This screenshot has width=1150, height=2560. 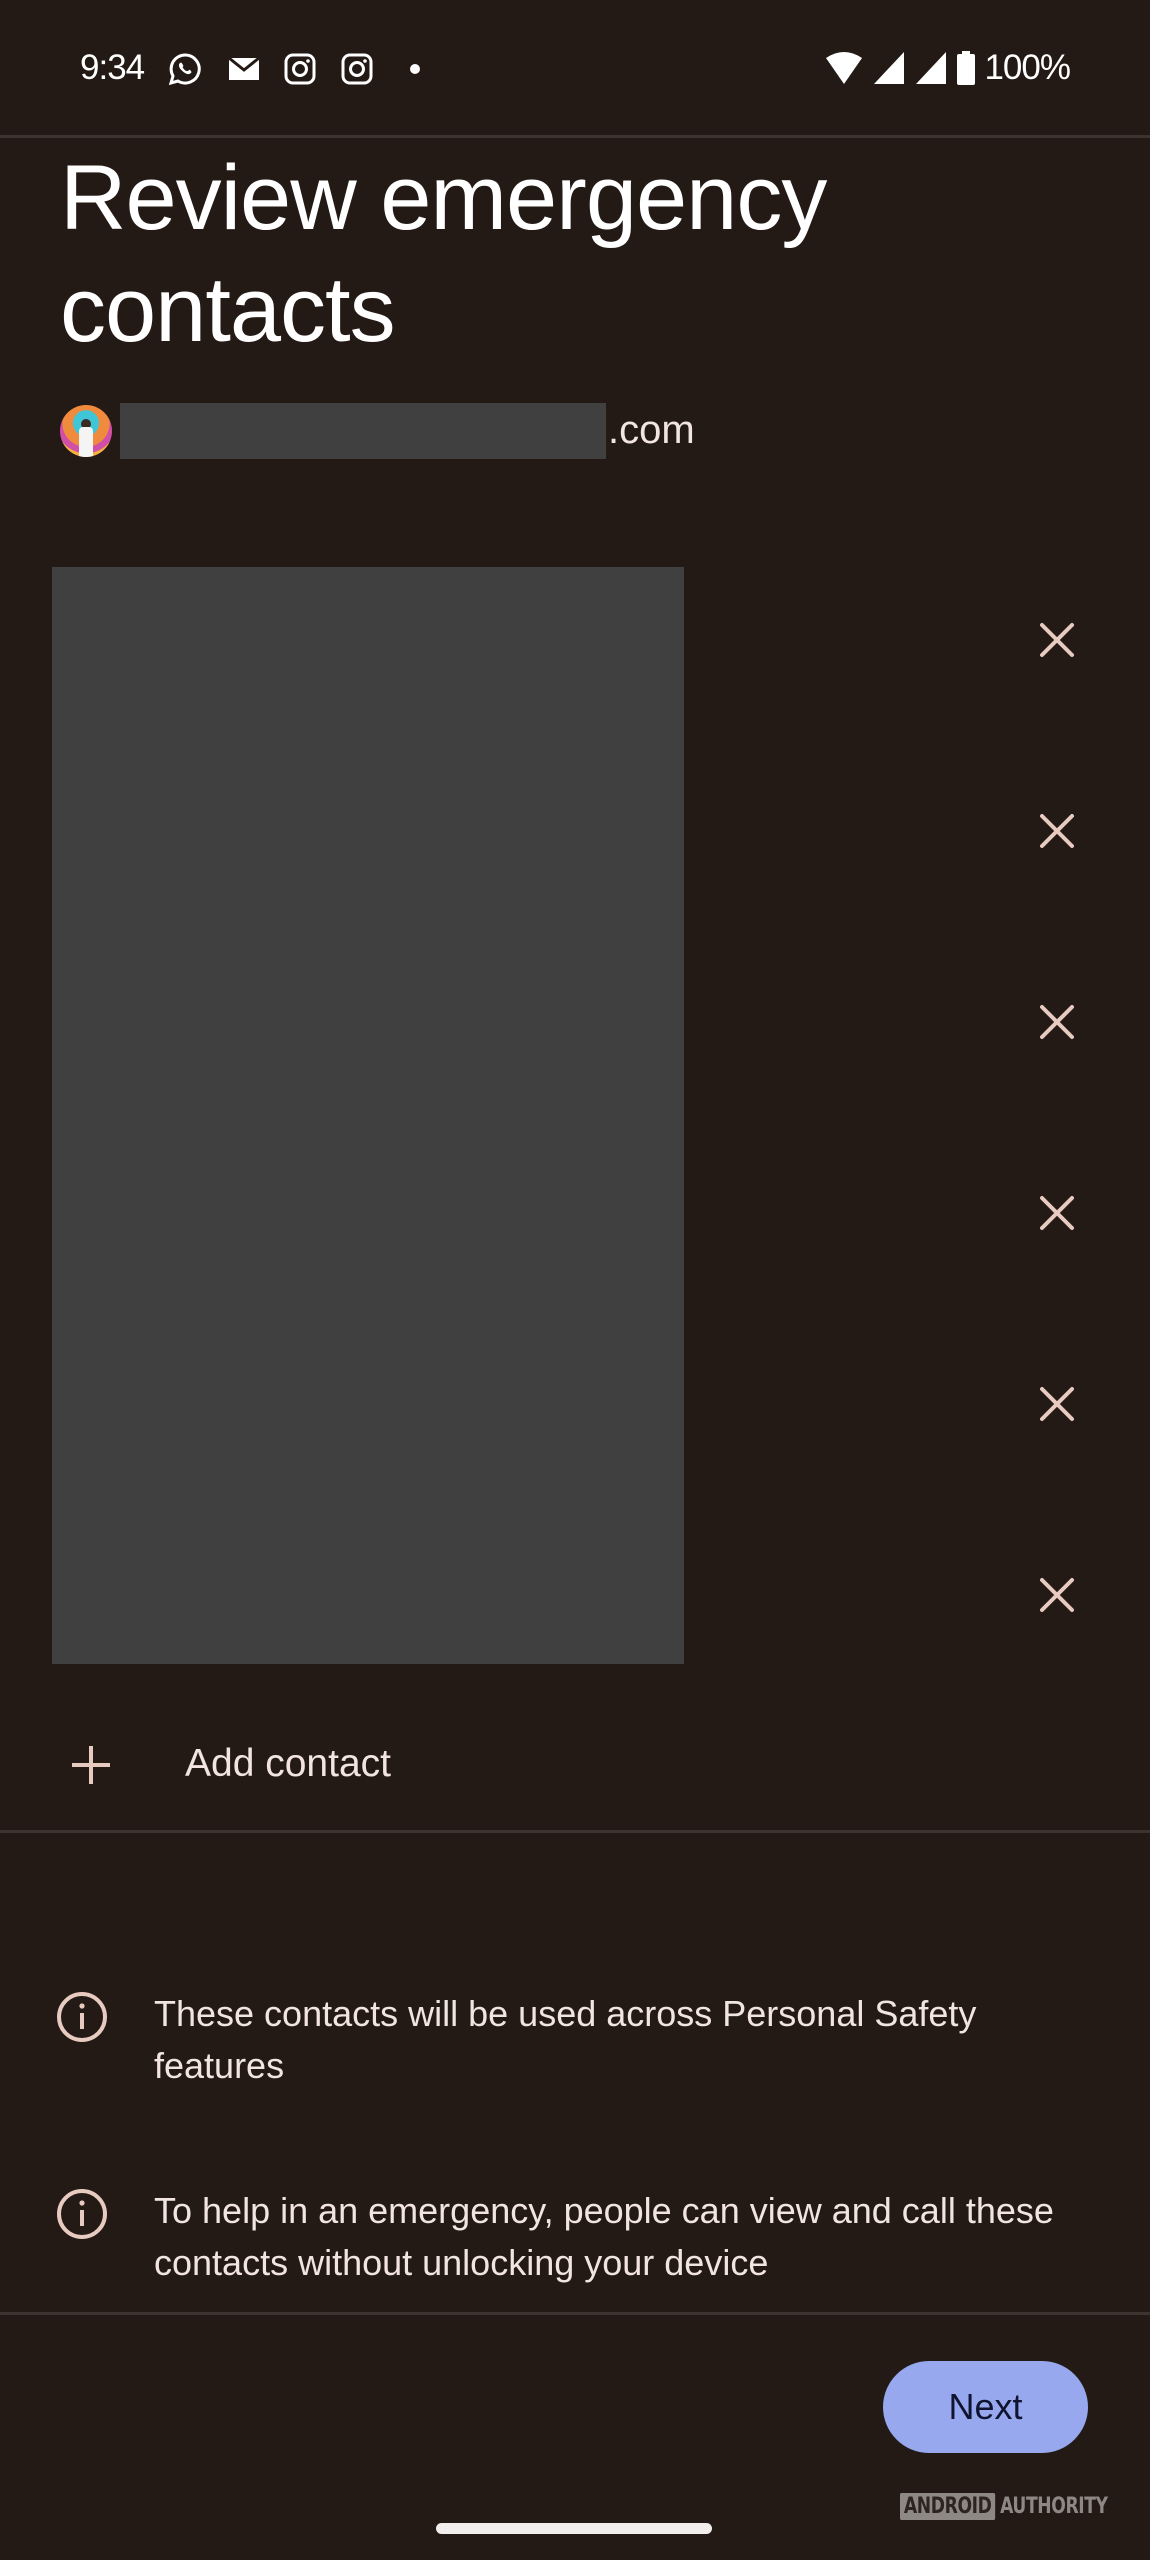 What do you see at coordinates (91, 1765) in the screenshot?
I see `plus-icon` at bounding box center [91, 1765].